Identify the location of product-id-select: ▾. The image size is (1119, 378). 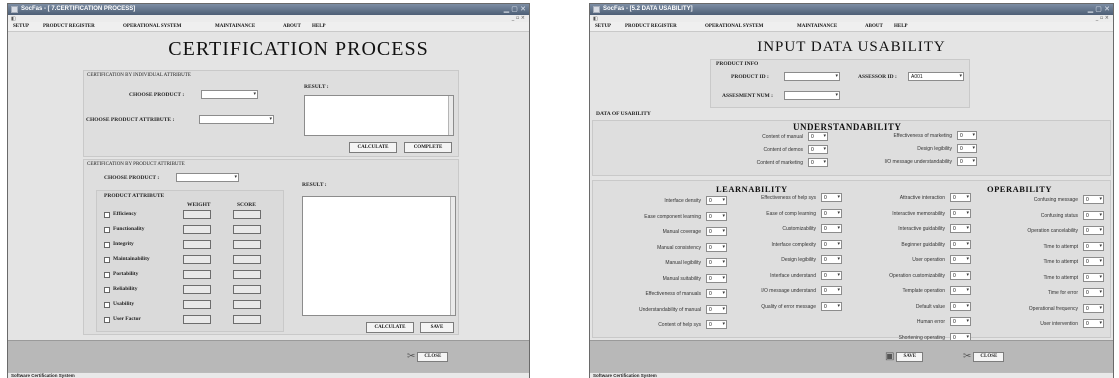
(812, 76).